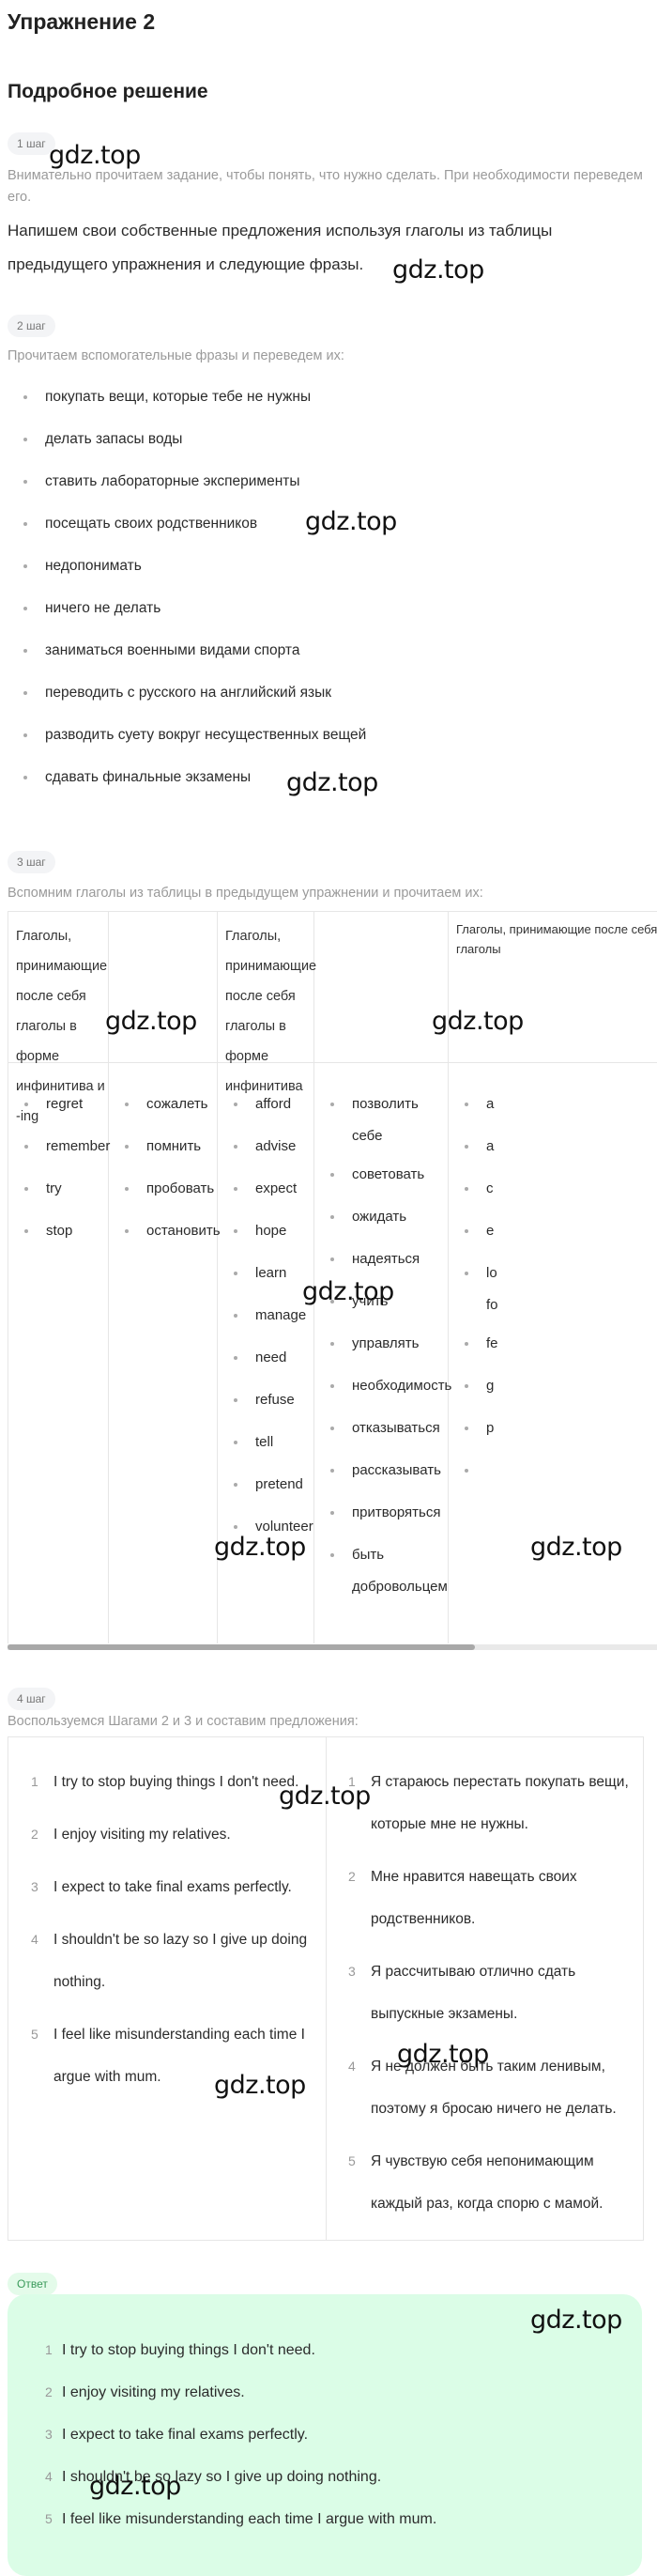 This screenshot has width=657, height=2576. Describe the element at coordinates (102, 1104) in the screenshot. I see `table-cell-item: regret` at that location.